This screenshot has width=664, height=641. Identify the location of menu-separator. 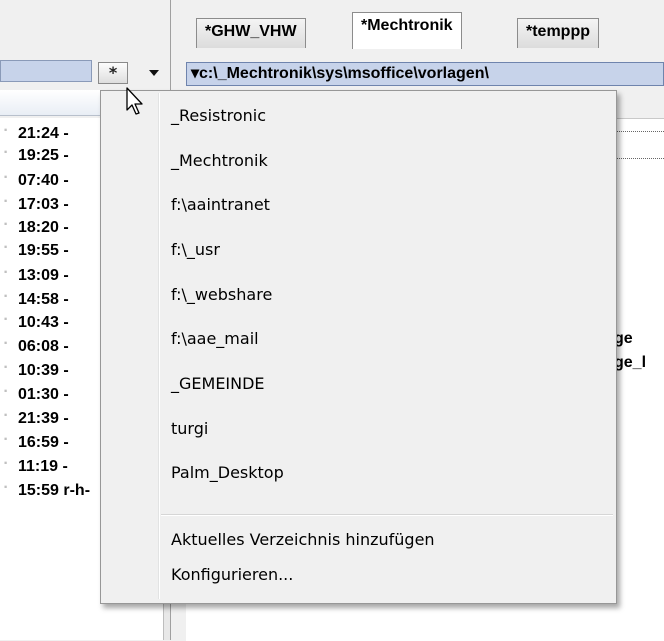
(387, 515).